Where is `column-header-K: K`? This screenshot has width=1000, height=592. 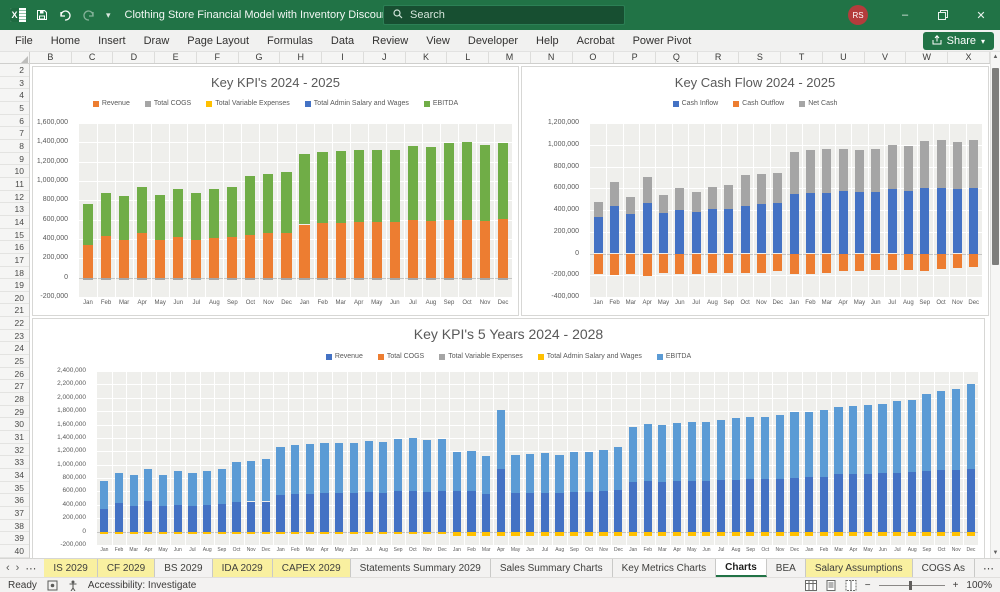
column-header-K: K is located at coordinates (427, 57).